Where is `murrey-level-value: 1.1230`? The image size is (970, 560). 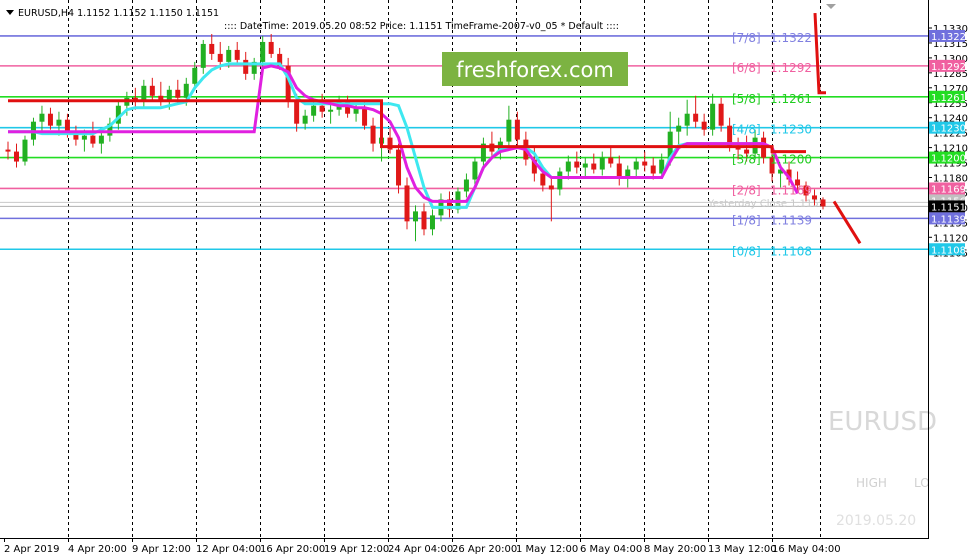
murrey-level-value: 1.1230 is located at coordinates (791, 130).